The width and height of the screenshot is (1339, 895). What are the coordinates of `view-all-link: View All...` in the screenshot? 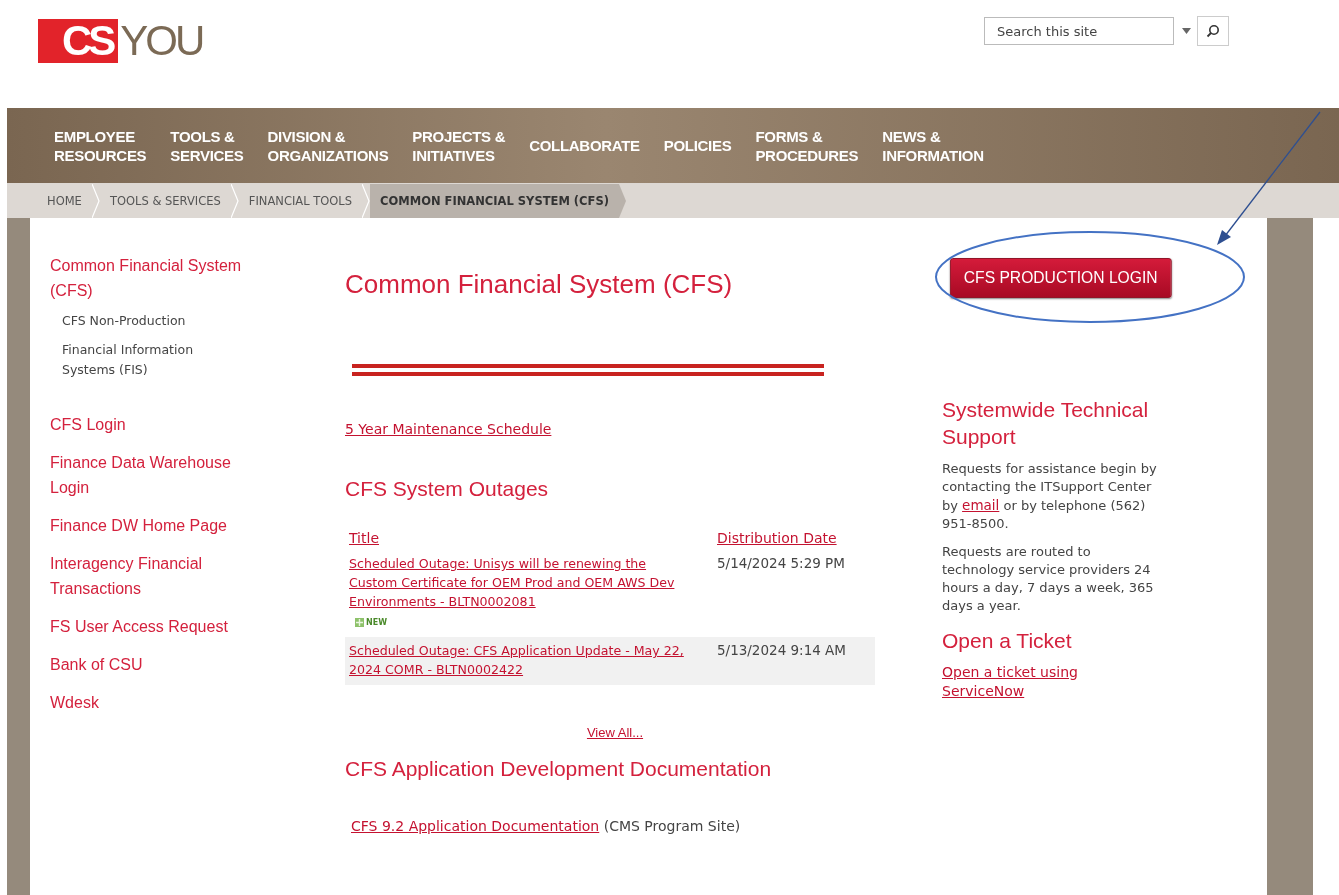 It's located at (615, 732).